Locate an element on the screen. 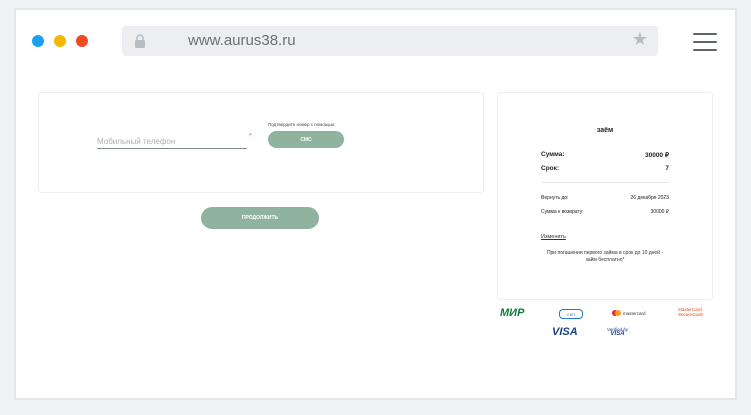 Image resolution: width=751 pixels, height=415 pixels. term-value: 7 is located at coordinates (667, 168).